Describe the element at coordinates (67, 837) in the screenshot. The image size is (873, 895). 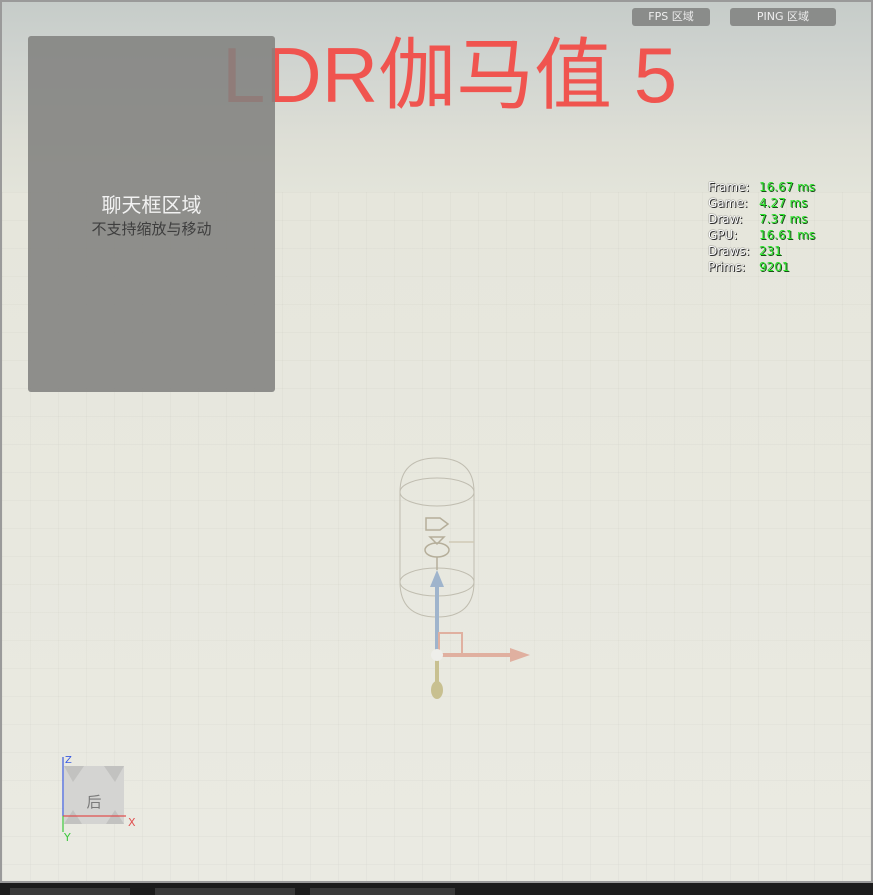
I see `y-axis-label: Y` at that location.